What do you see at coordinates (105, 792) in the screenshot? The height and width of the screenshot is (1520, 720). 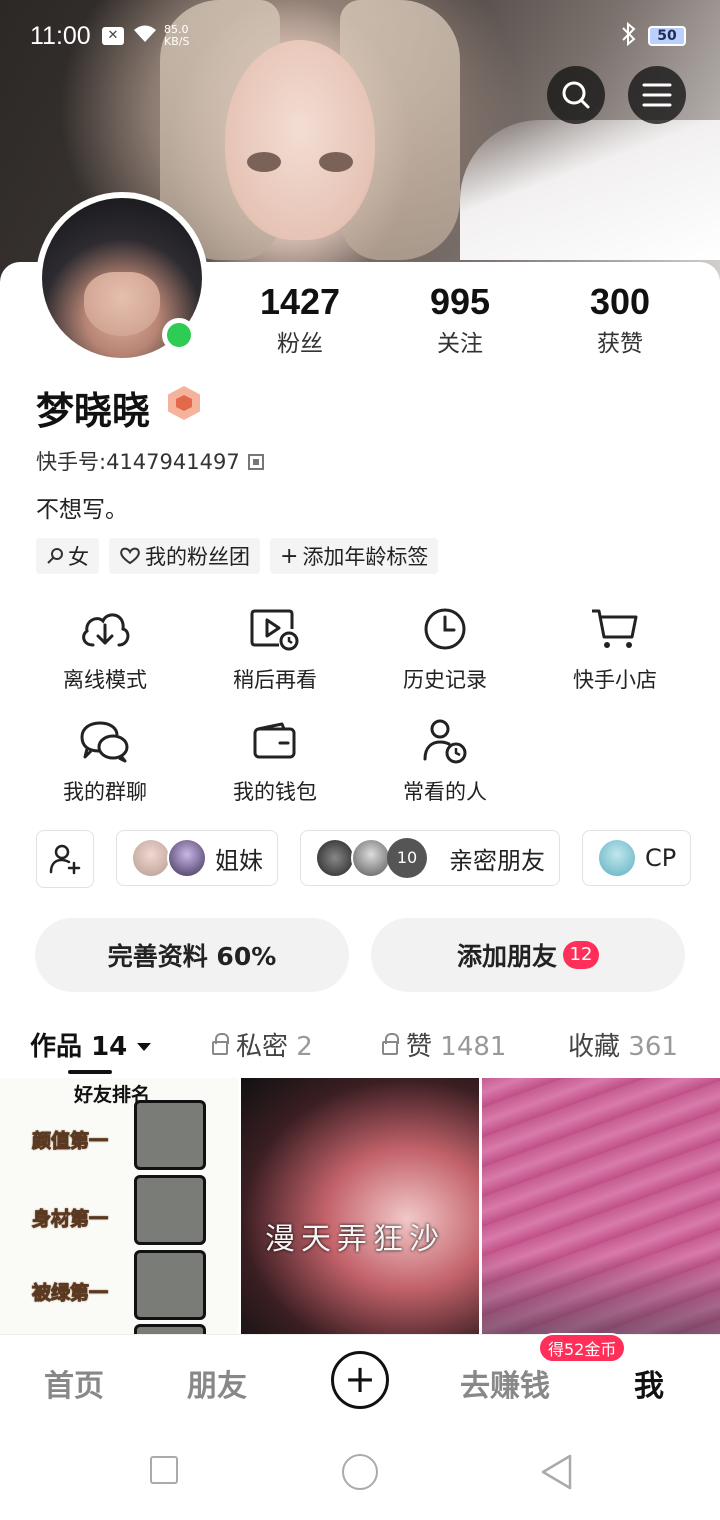 I see `menu-label: 我的群聊` at bounding box center [105, 792].